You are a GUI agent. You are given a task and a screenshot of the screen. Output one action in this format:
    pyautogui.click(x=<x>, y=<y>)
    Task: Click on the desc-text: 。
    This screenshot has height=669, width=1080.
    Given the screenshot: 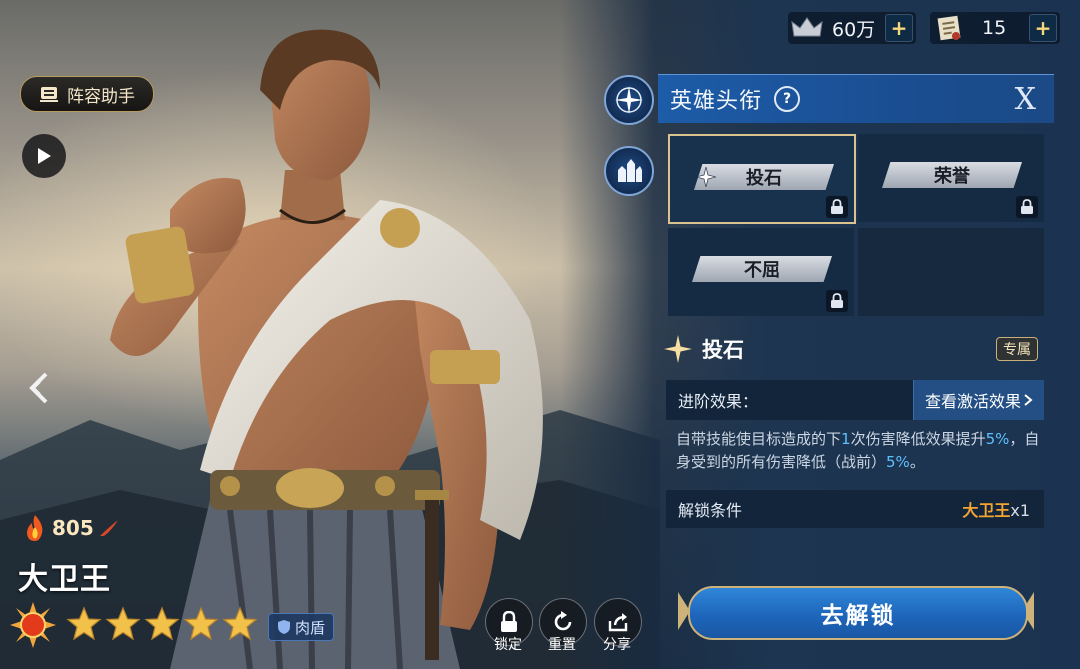 What is the action you would take?
    pyautogui.click(x=917, y=462)
    